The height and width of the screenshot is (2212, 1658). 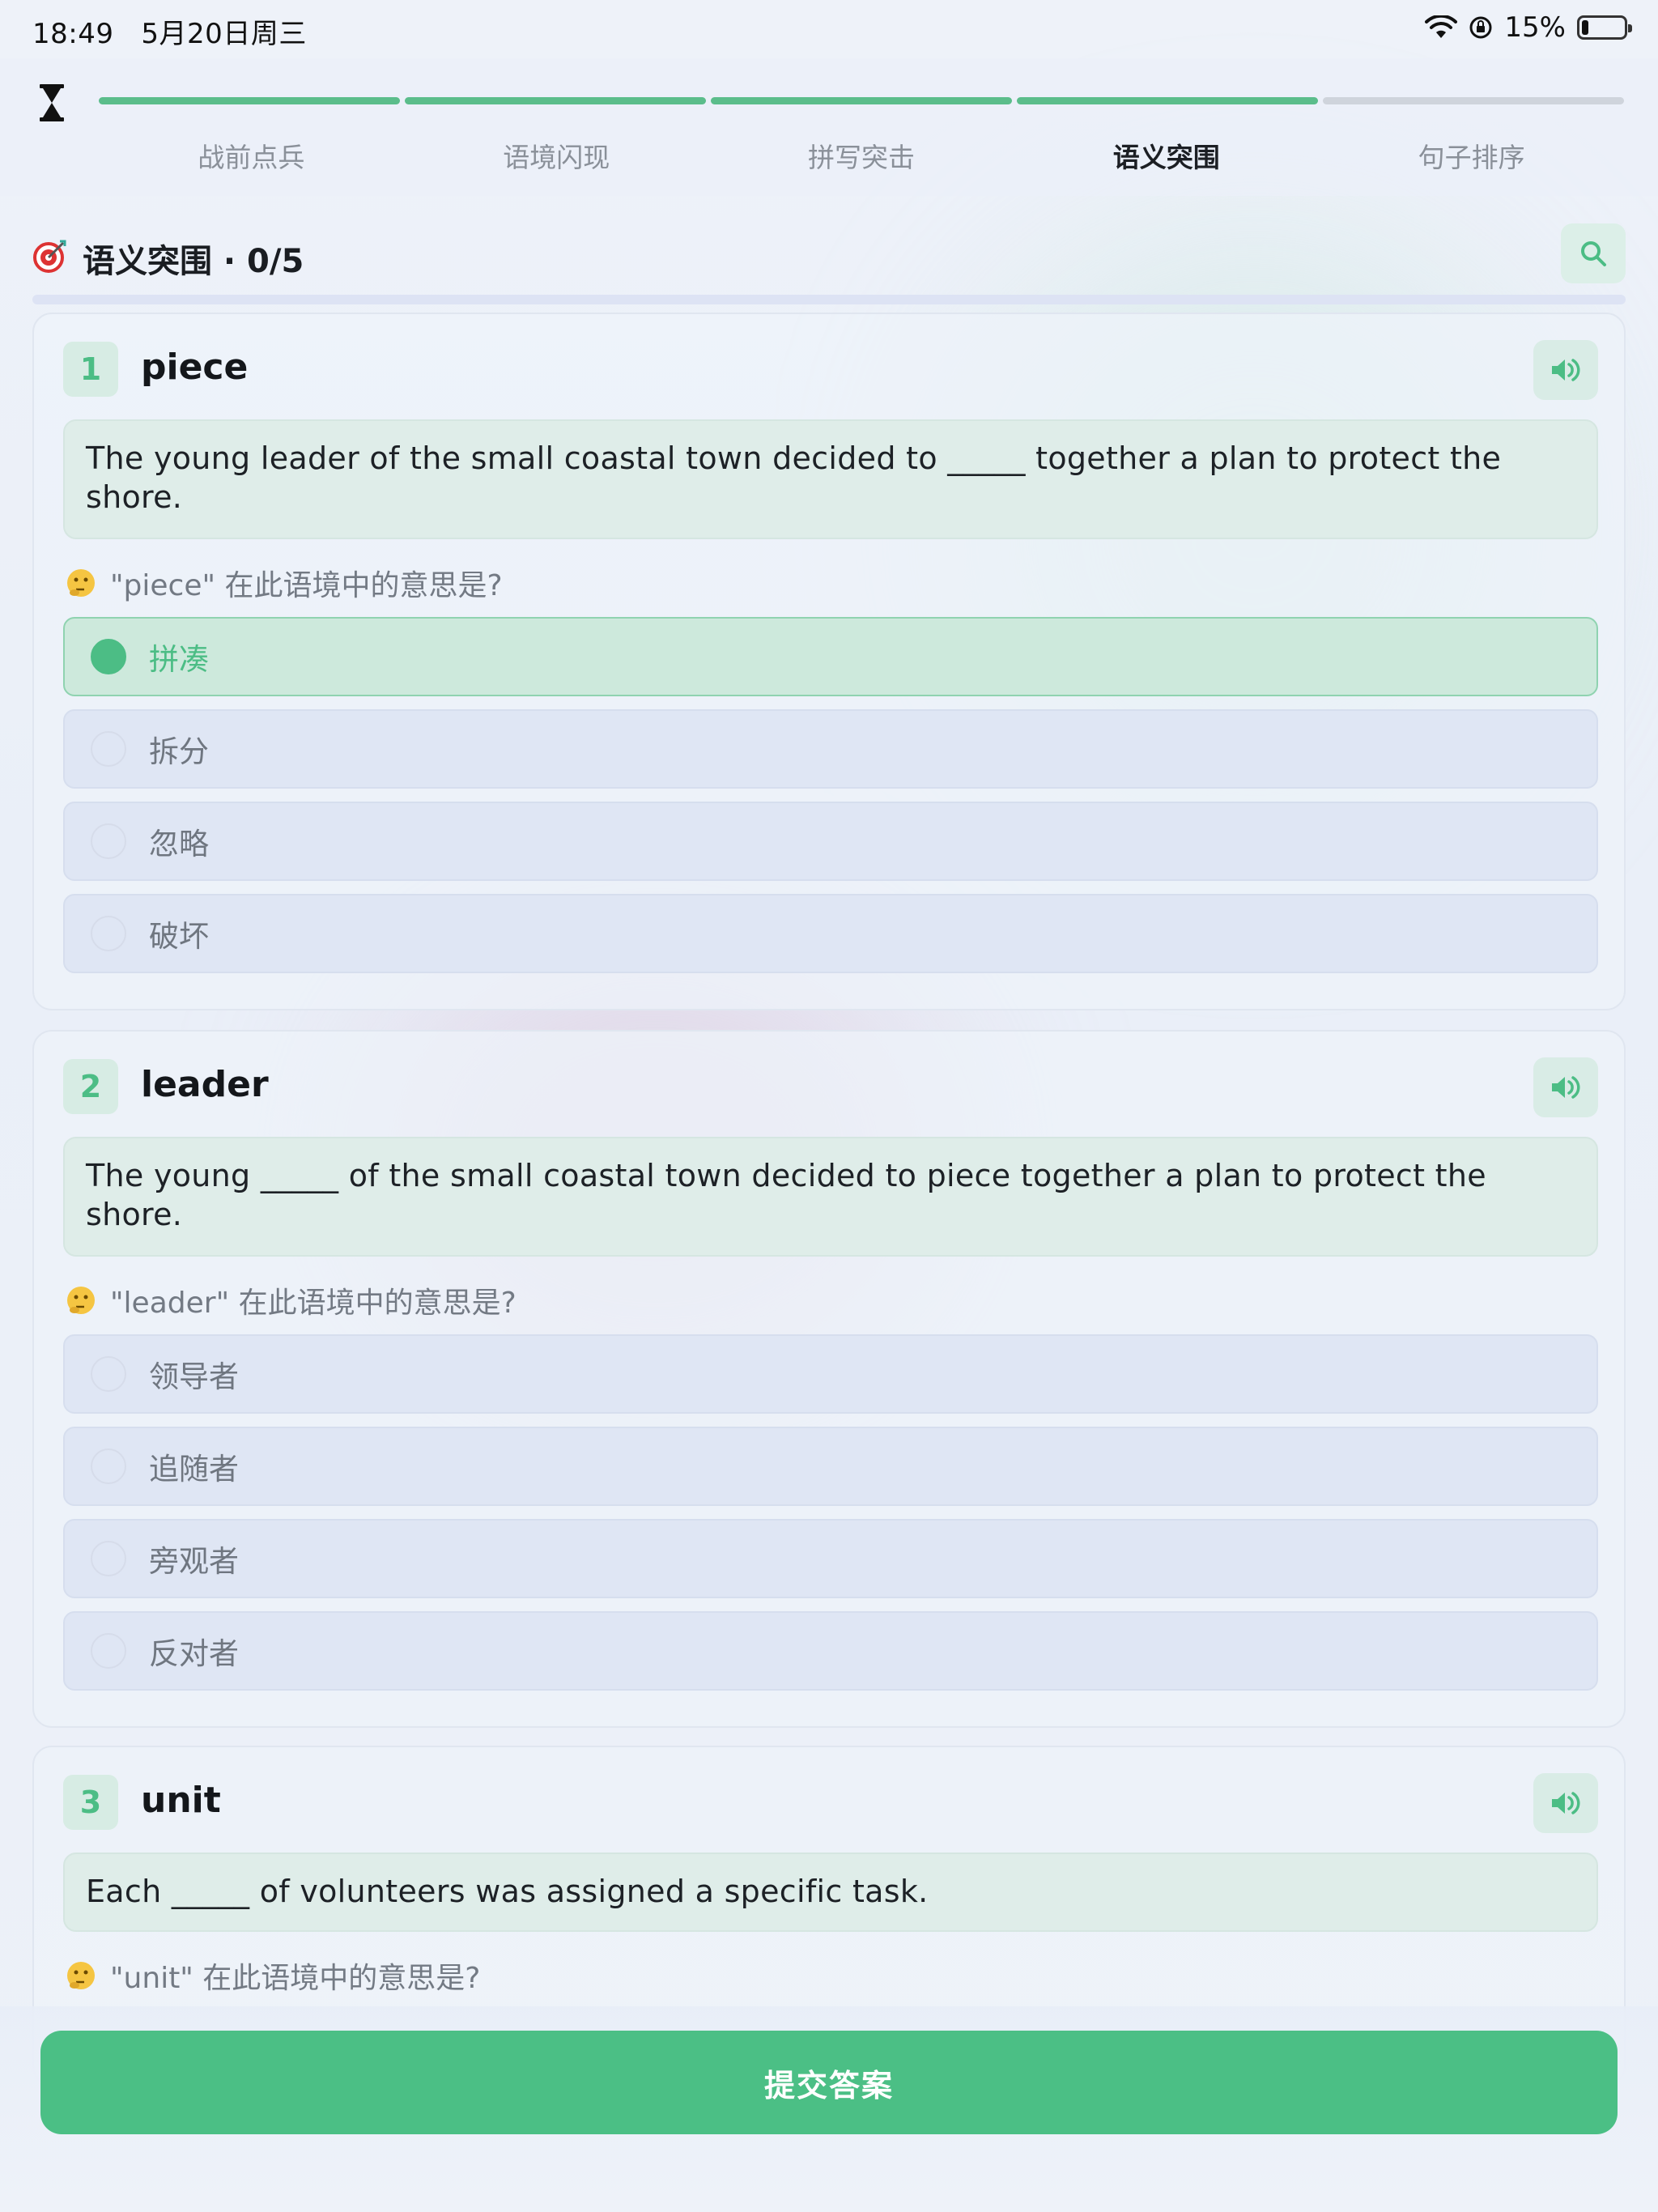 What do you see at coordinates (830, 1374) in the screenshot?
I see `option-2-1: 领导者` at bounding box center [830, 1374].